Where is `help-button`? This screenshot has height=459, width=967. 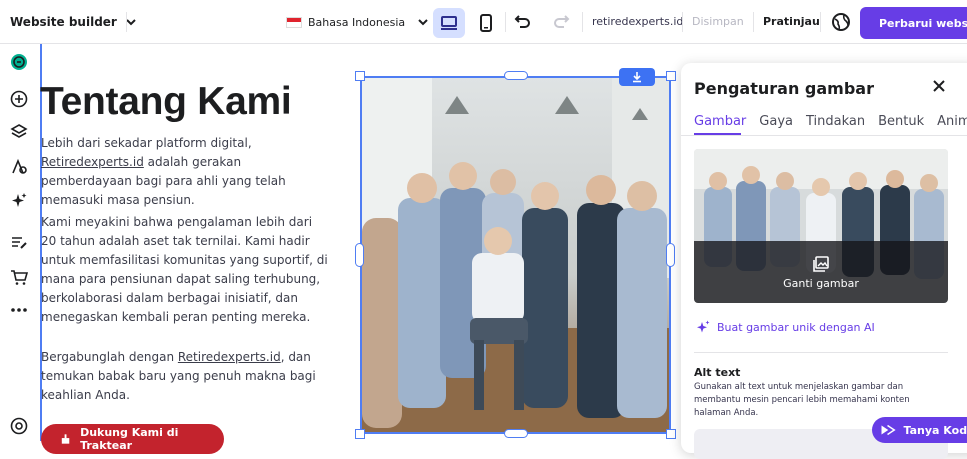 help-button is located at coordinates (19, 426).